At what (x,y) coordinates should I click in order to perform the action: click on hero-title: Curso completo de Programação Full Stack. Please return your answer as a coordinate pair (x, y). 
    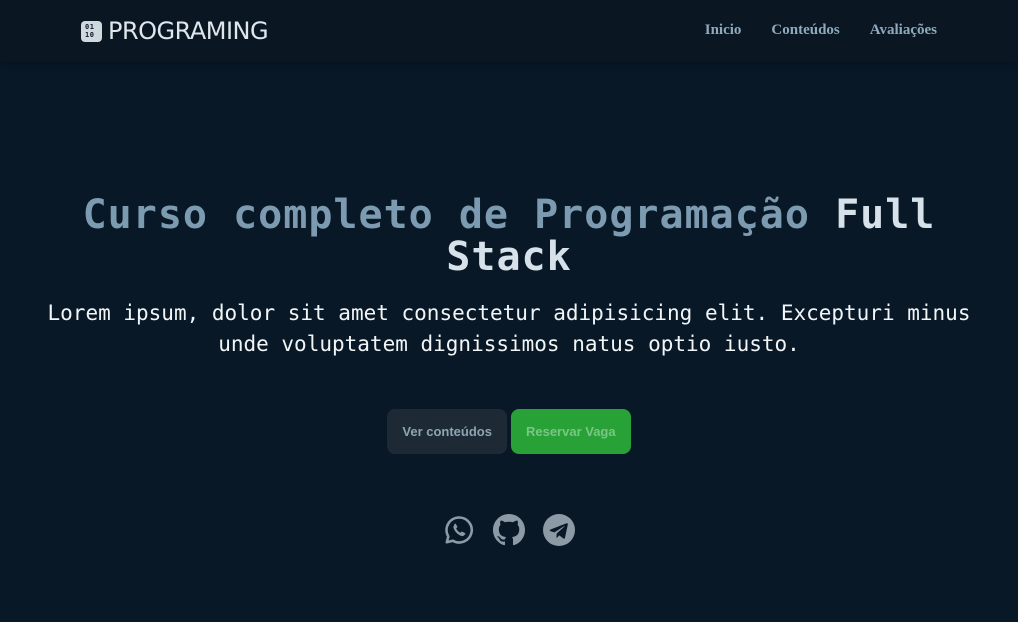
    Looking at the image, I should click on (509, 236).